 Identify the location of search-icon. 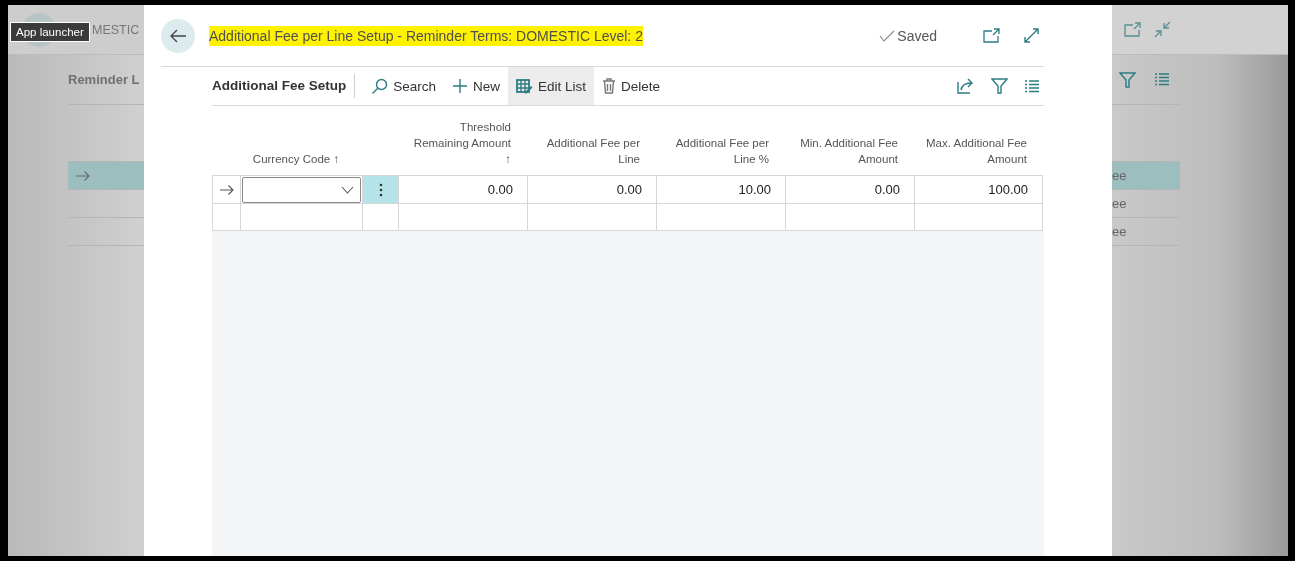
(380, 86).